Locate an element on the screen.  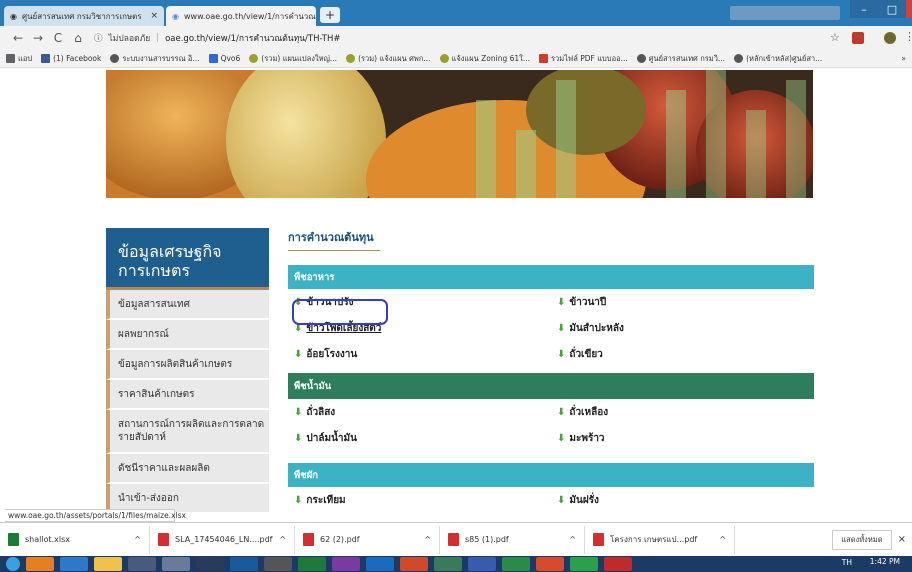
download-item: shallot.xlsx ^ is located at coordinates (75, 539).